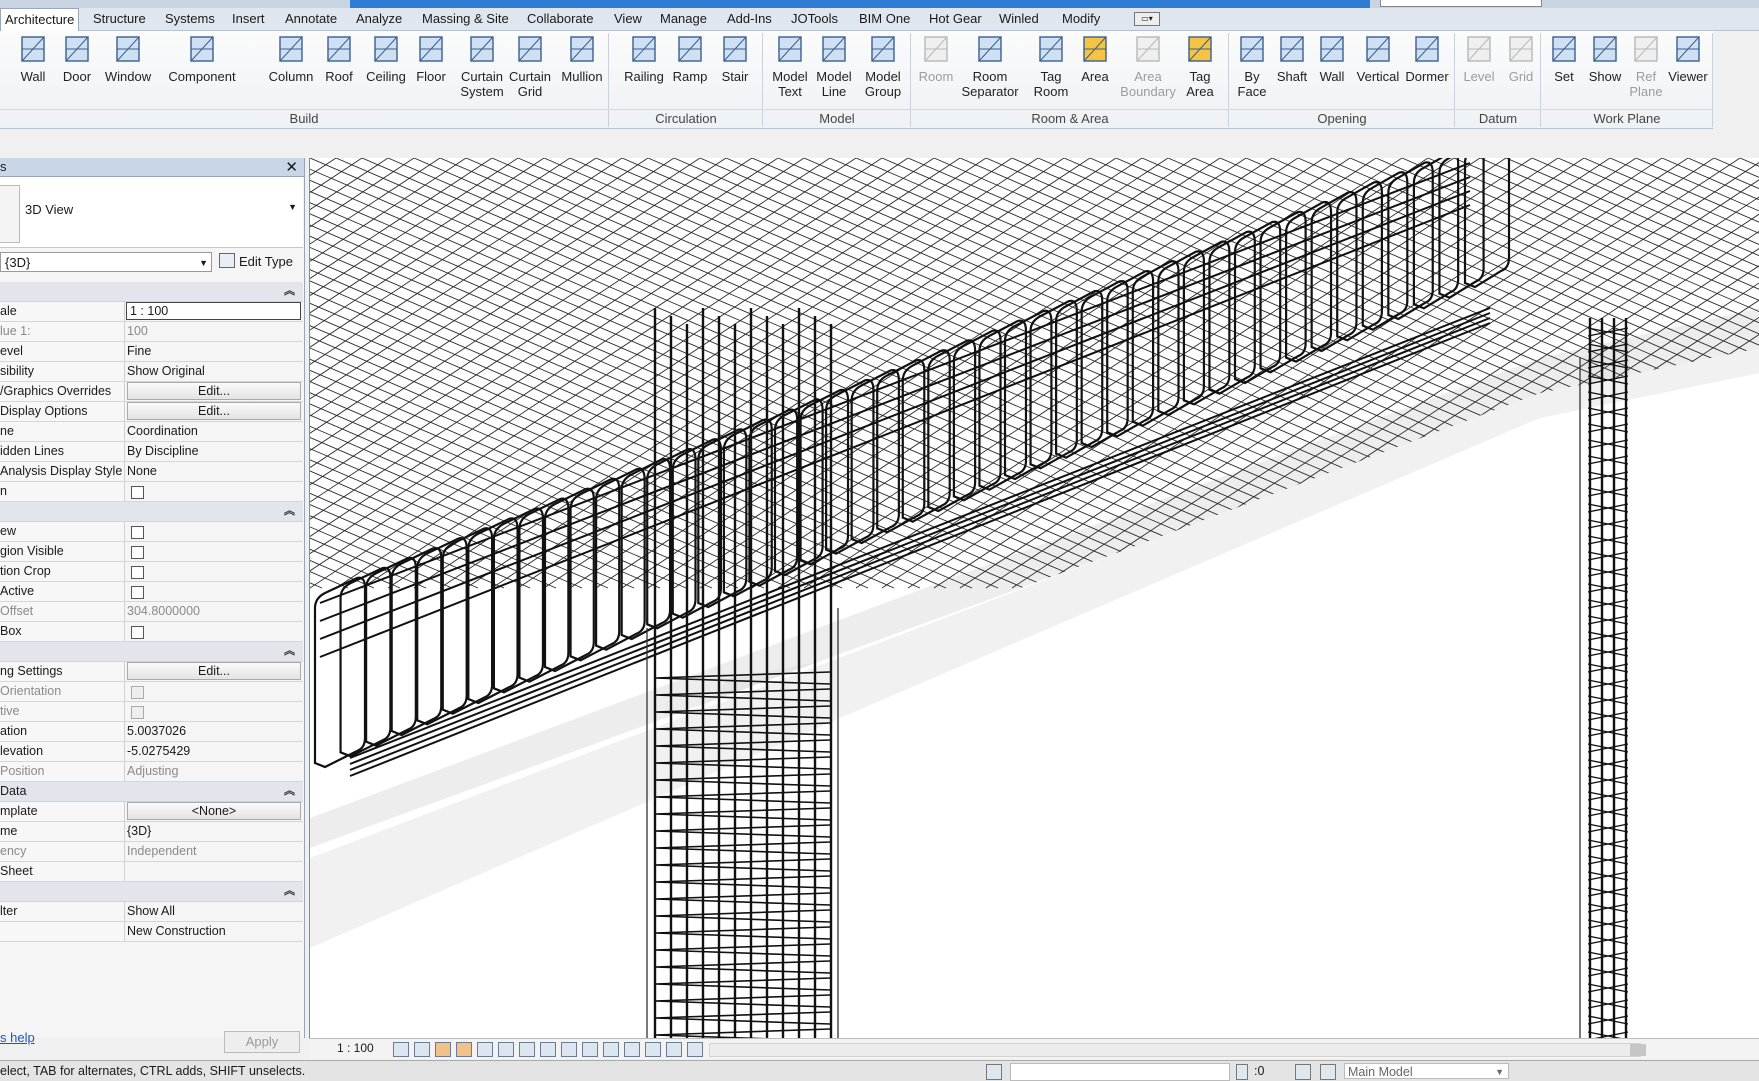 This screenshot has height=1081, width=1759. What do you see at coordinates (190, 19) in the screenshot?
I see `tab-systems: Systems` at bounding box center [190, 19].